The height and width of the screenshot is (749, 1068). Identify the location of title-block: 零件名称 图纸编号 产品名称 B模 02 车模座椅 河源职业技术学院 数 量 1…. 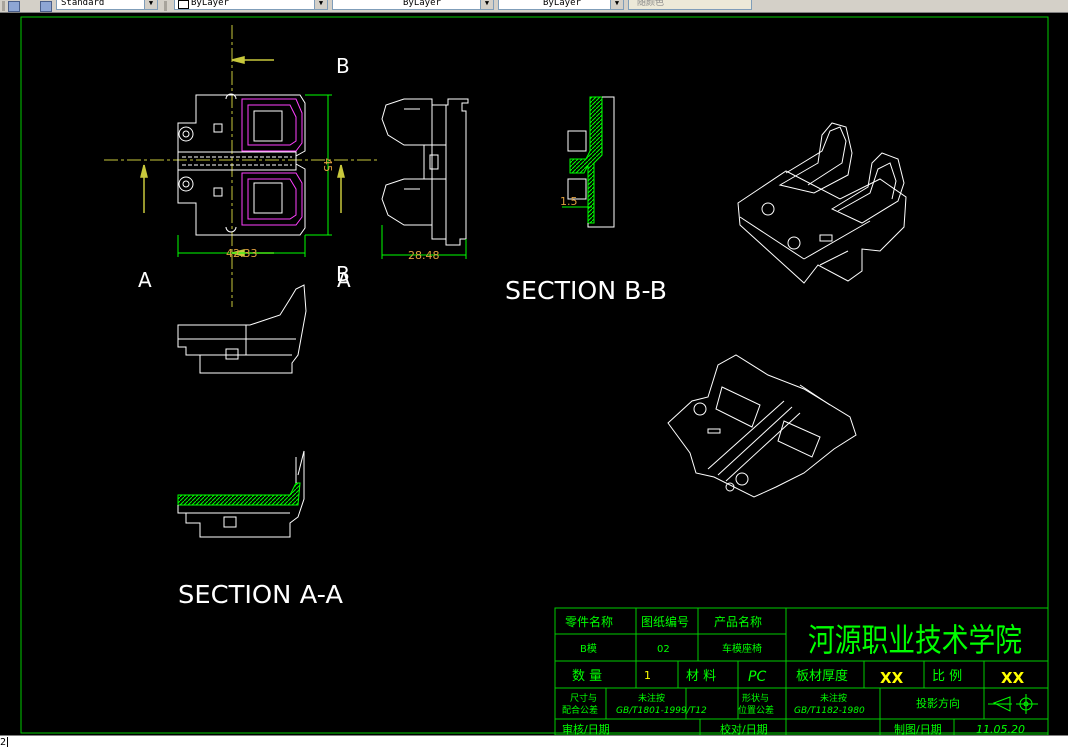
(801, 671).